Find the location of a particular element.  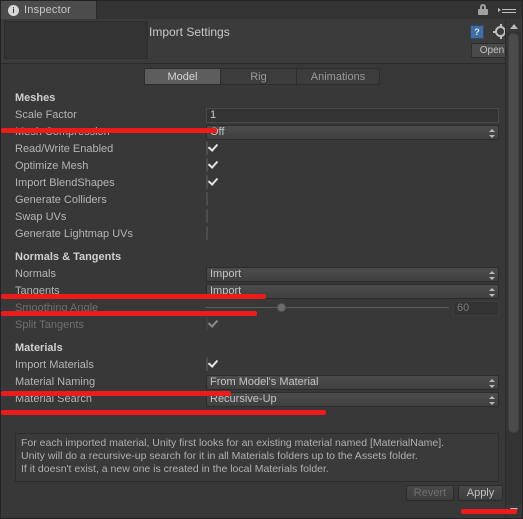

scroll-up-arrow-icon is located at coordinates (513, 26).